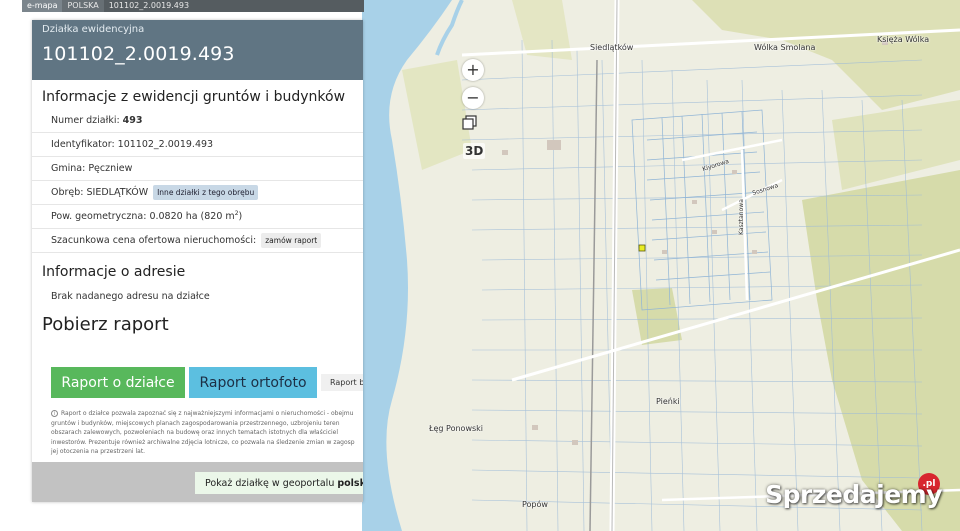 The height and width of the screenshot is (531, 960). What do you see at coordinates (253, 382) in the screenshot?
I see `orthophoto-report-button: Raport ortofoto` at bounding box center [253, 382].